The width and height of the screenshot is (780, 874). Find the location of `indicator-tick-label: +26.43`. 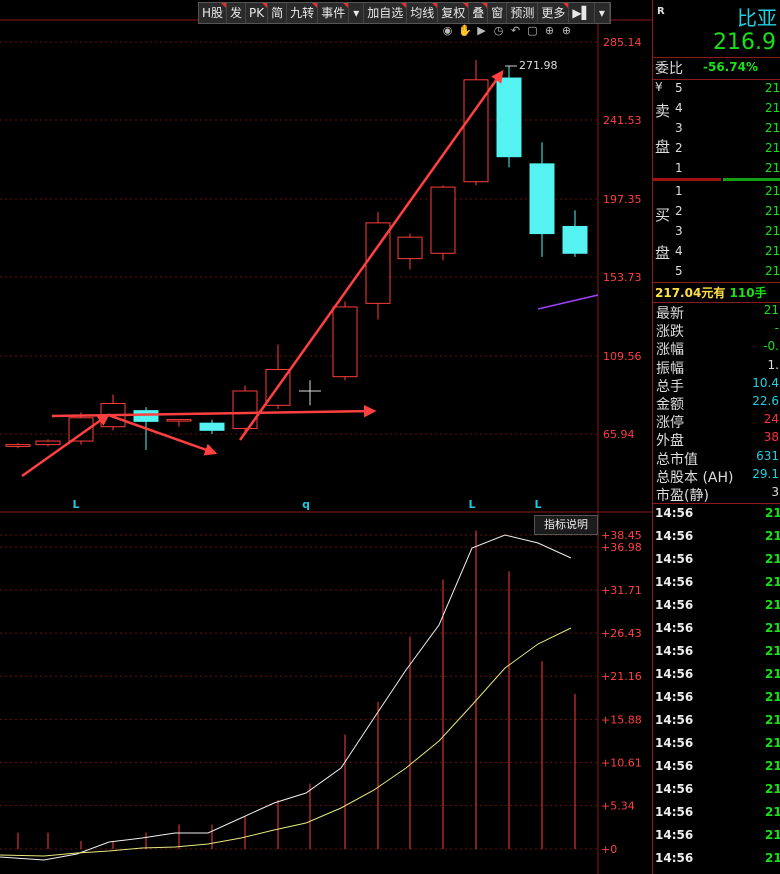

indicator-tick-label: +26.43 is located at coordinates (621, 633).